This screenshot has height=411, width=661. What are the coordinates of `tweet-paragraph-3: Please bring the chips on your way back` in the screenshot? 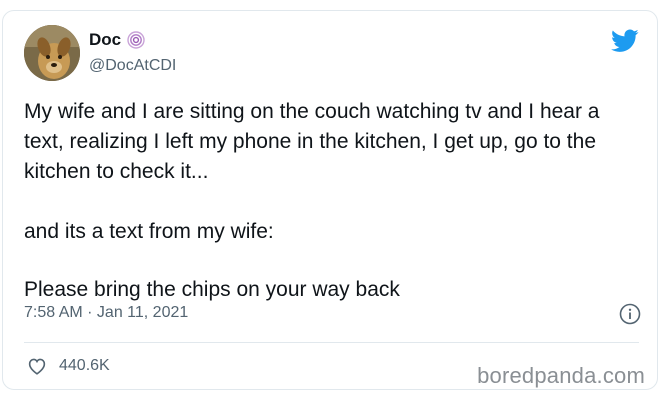 It's located at (212, 289).